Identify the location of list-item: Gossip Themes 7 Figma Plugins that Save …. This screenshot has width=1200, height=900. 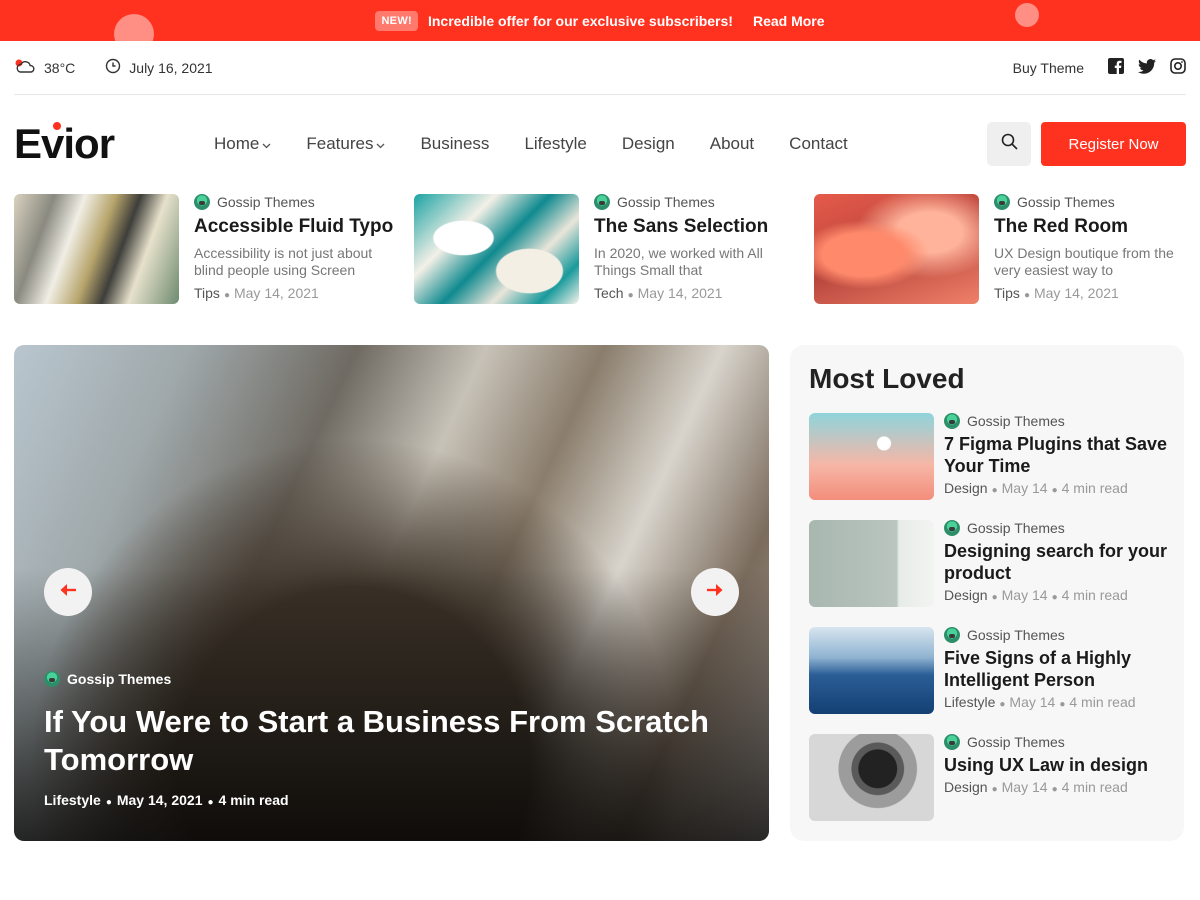
(989, 457).